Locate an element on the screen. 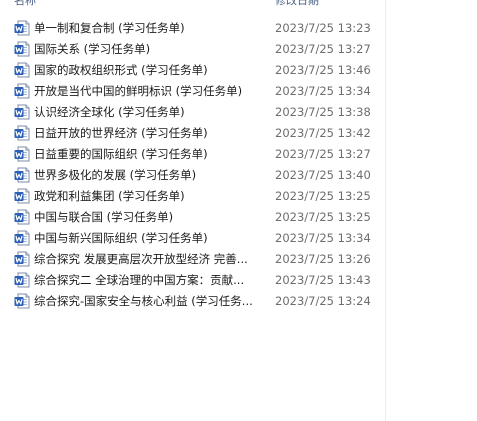 Image resolution: width=477 pixels, height=421 pixels. file-name: 中国与联合国 (学习任务单) is located at coordinates (104, 217).